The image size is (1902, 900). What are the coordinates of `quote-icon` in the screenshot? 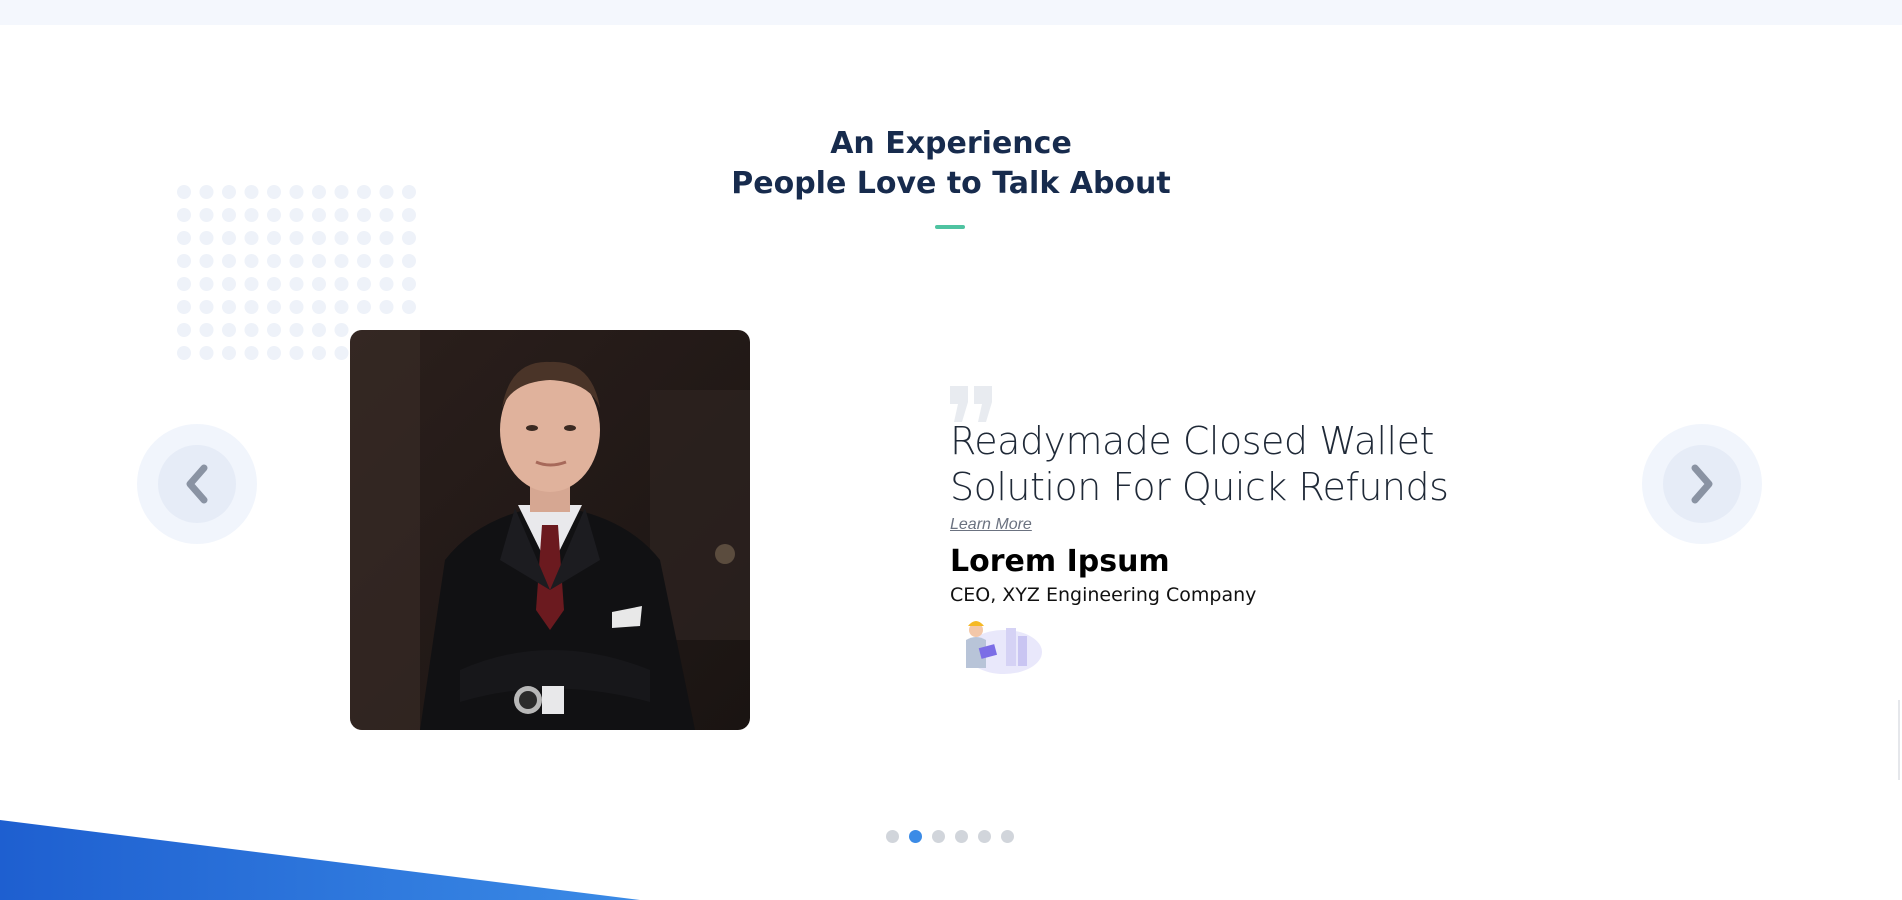 It's located at (971, 404).